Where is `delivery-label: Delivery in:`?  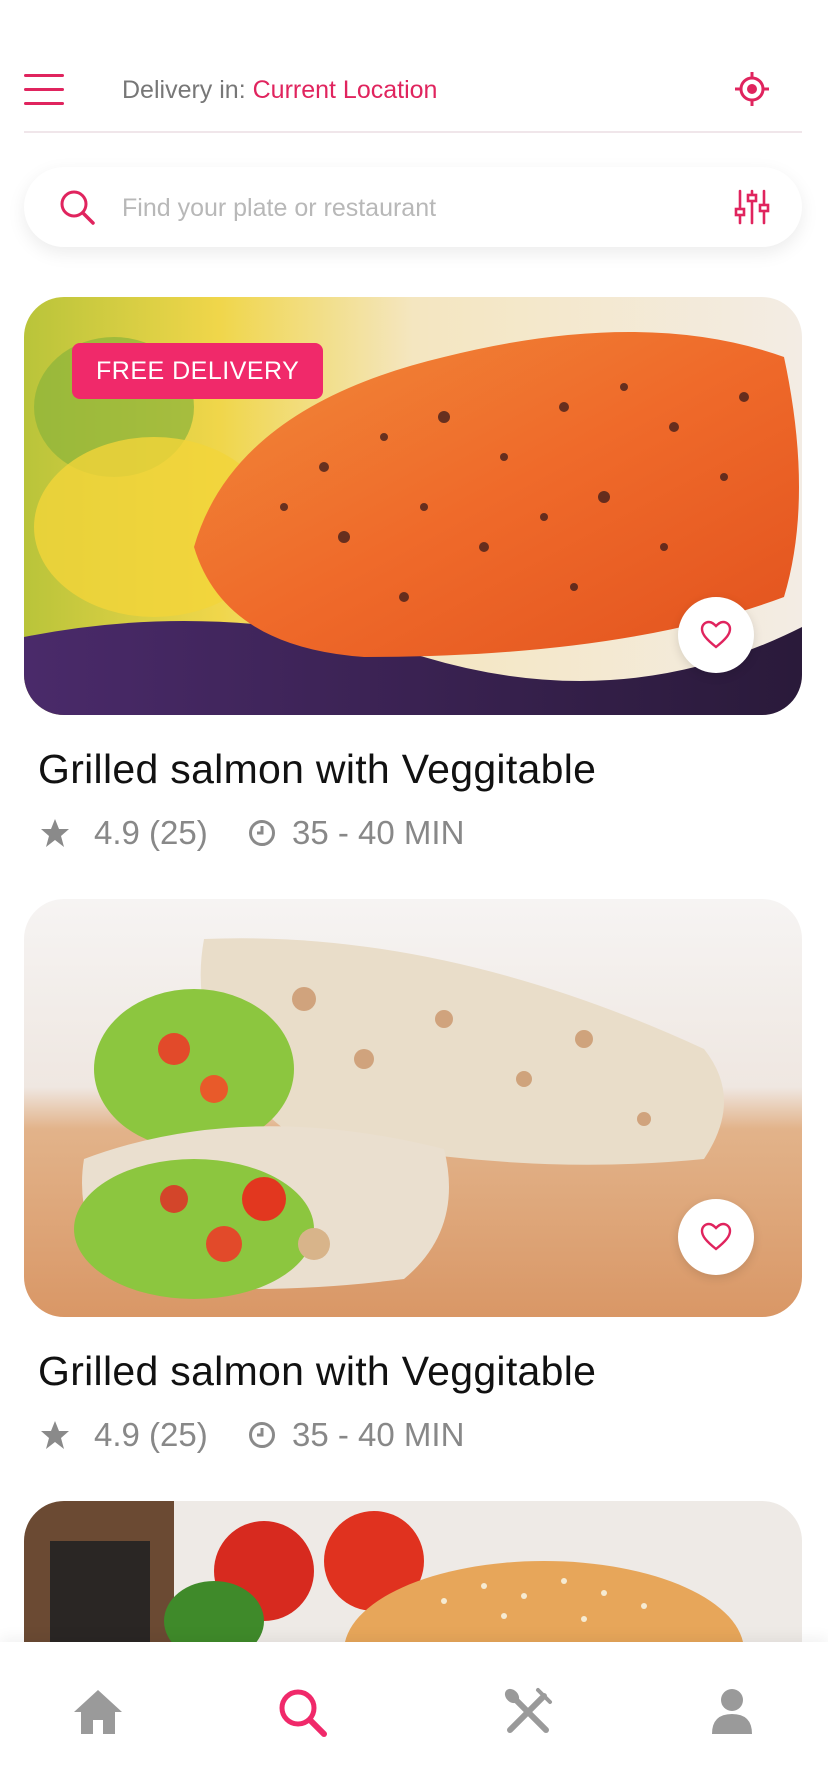 delivery-label: Delivery in: is located at coordinates (184, 90).